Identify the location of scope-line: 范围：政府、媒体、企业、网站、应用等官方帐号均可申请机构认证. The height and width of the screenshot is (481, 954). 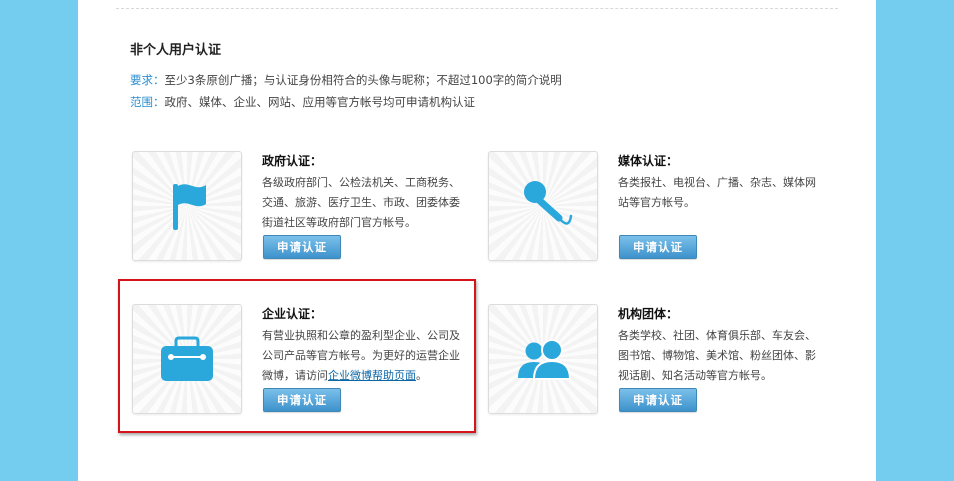
(302, 102).